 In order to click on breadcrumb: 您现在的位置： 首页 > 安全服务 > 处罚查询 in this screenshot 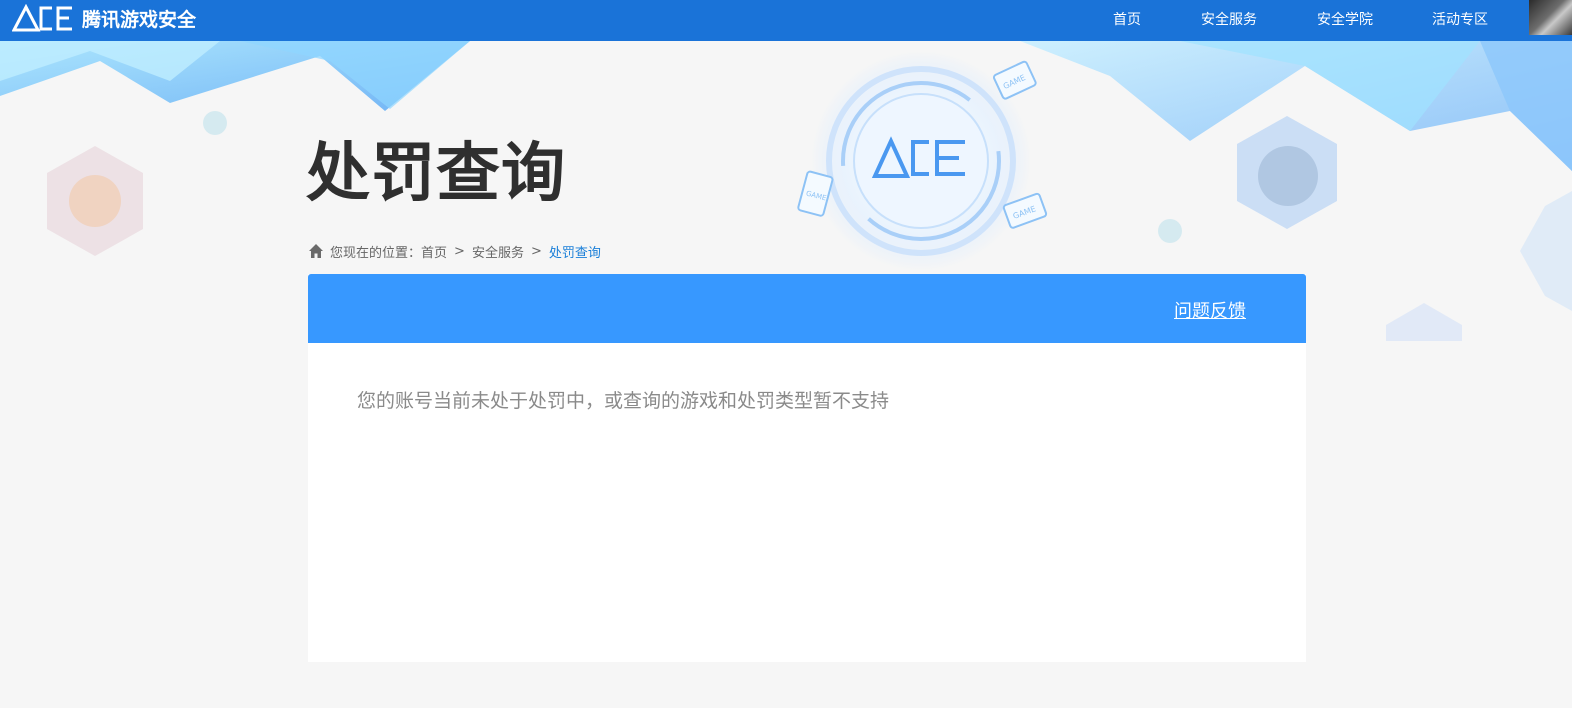, I will do `click(454, 251)`.